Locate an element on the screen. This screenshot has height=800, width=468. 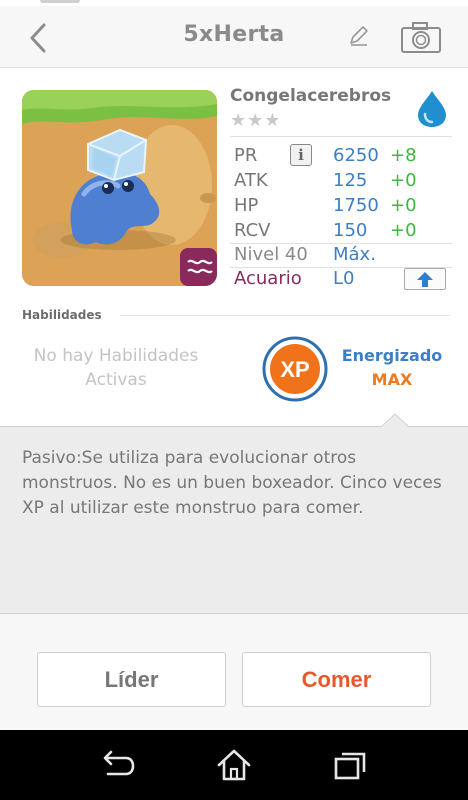
nav-recents-button is located at coordinates (350, 765).